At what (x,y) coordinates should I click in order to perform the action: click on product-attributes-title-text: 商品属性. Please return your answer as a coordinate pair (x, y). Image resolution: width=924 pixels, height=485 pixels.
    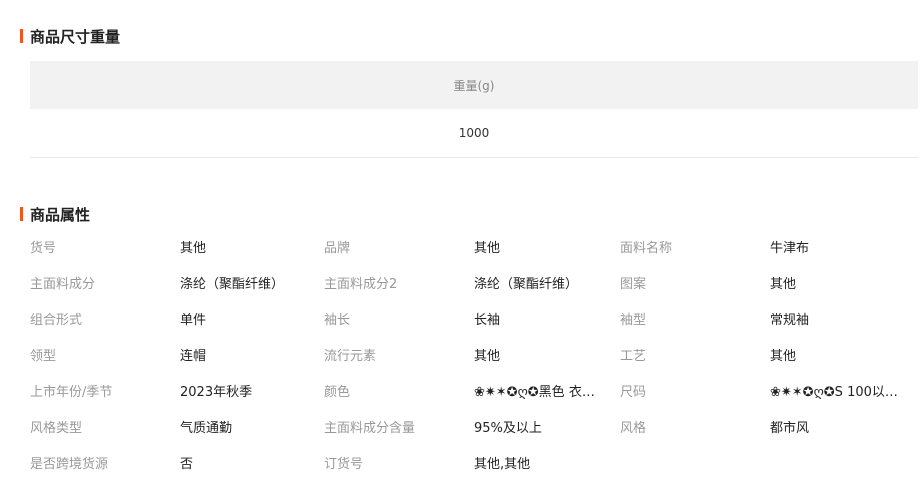
    Looking at the image, I should click on (60, 214).